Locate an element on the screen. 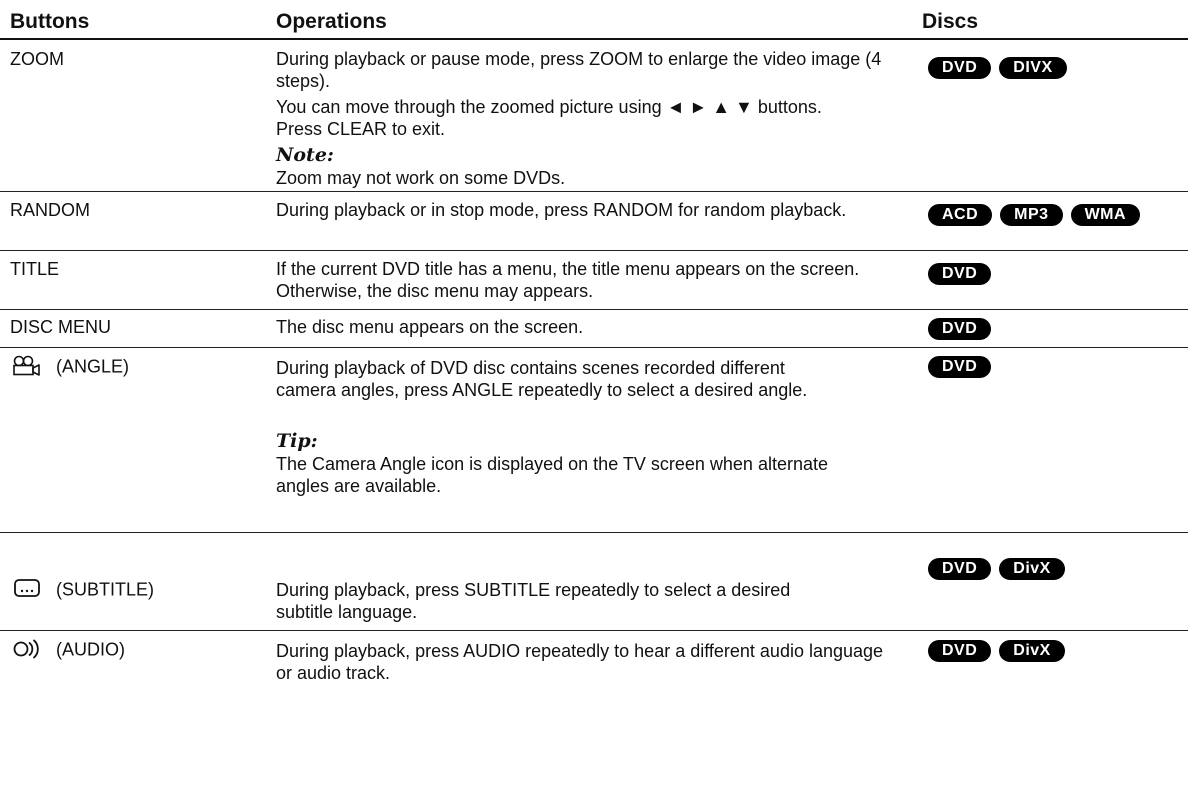 Image resolution: width=1192 pixels, height=798 pixels. disc-badges-angle: DVD is located at coordinates (960, 367).